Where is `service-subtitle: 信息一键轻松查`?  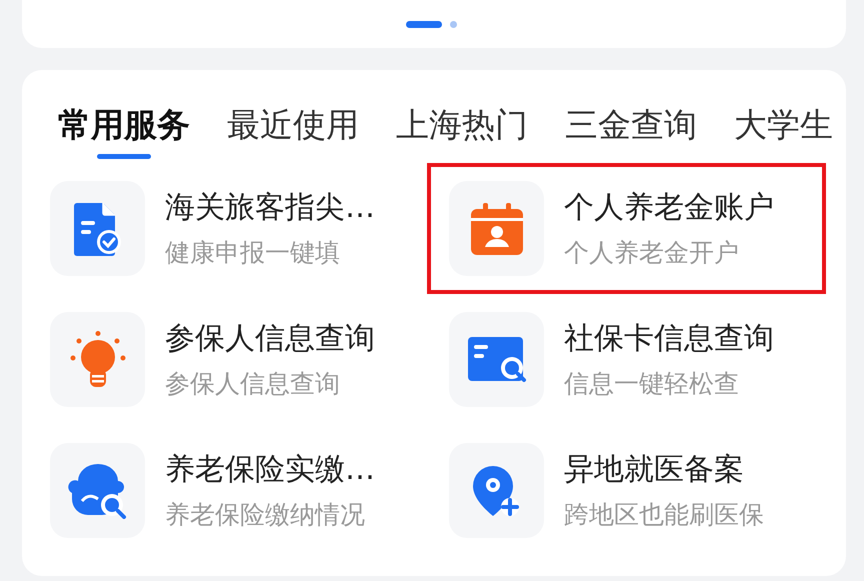
service-subtitle: 信息一键轻松查 is located at coordinates (652, 384).